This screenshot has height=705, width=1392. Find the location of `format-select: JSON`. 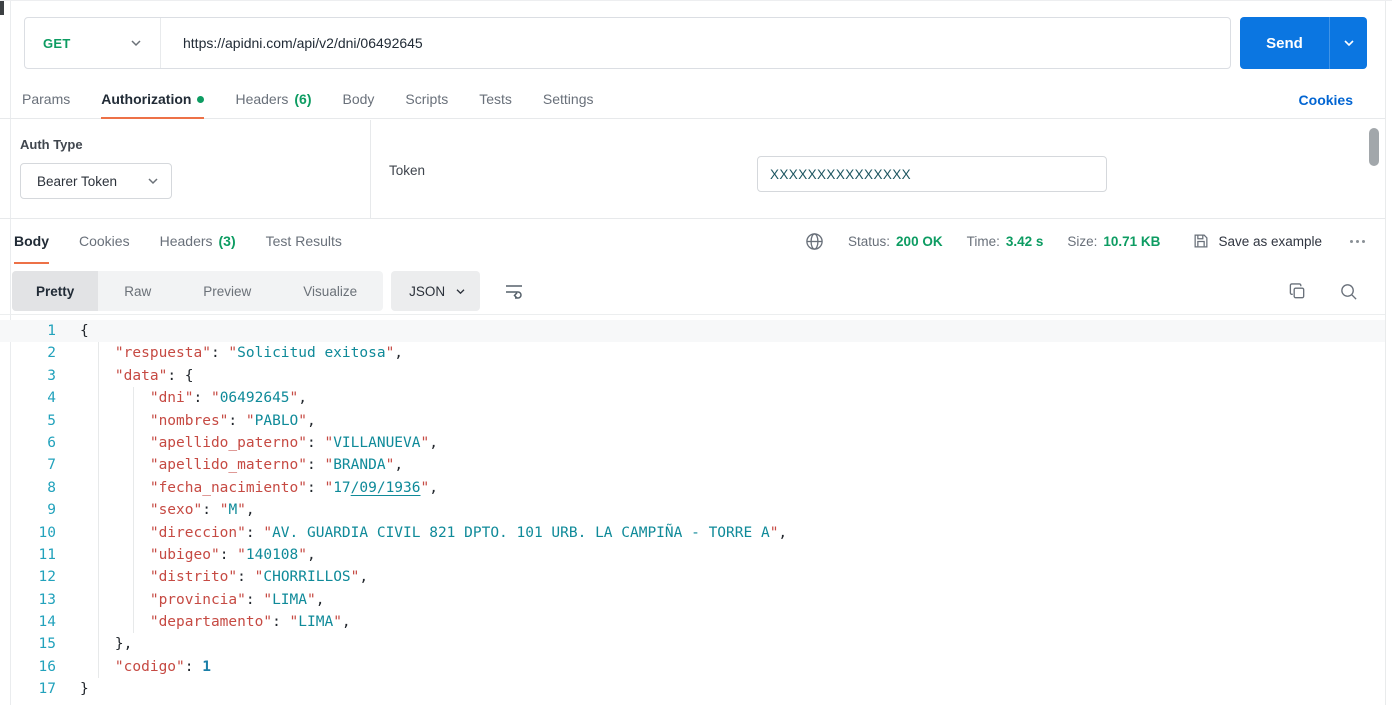

format-select: JSON is located at coordinates (436, 291).